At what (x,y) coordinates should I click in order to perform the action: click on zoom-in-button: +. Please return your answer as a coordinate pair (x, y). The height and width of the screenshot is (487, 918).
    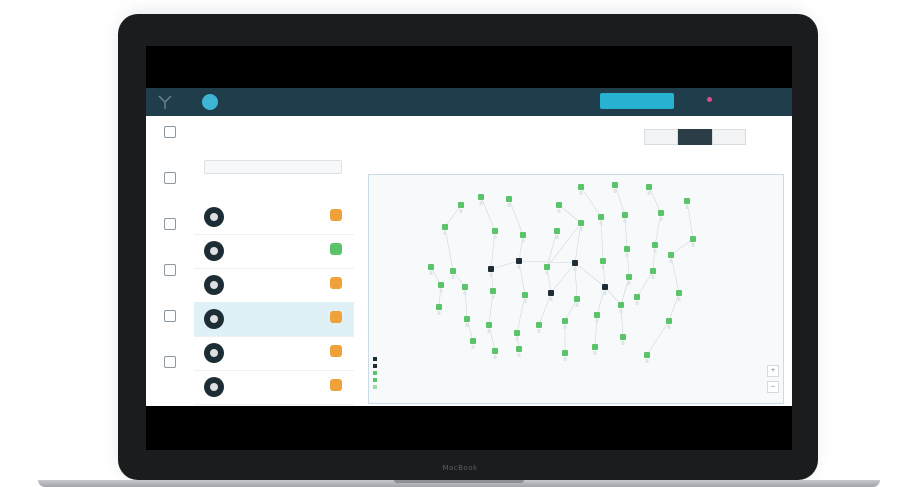
    Looking at the image, I should click on (773, 371).